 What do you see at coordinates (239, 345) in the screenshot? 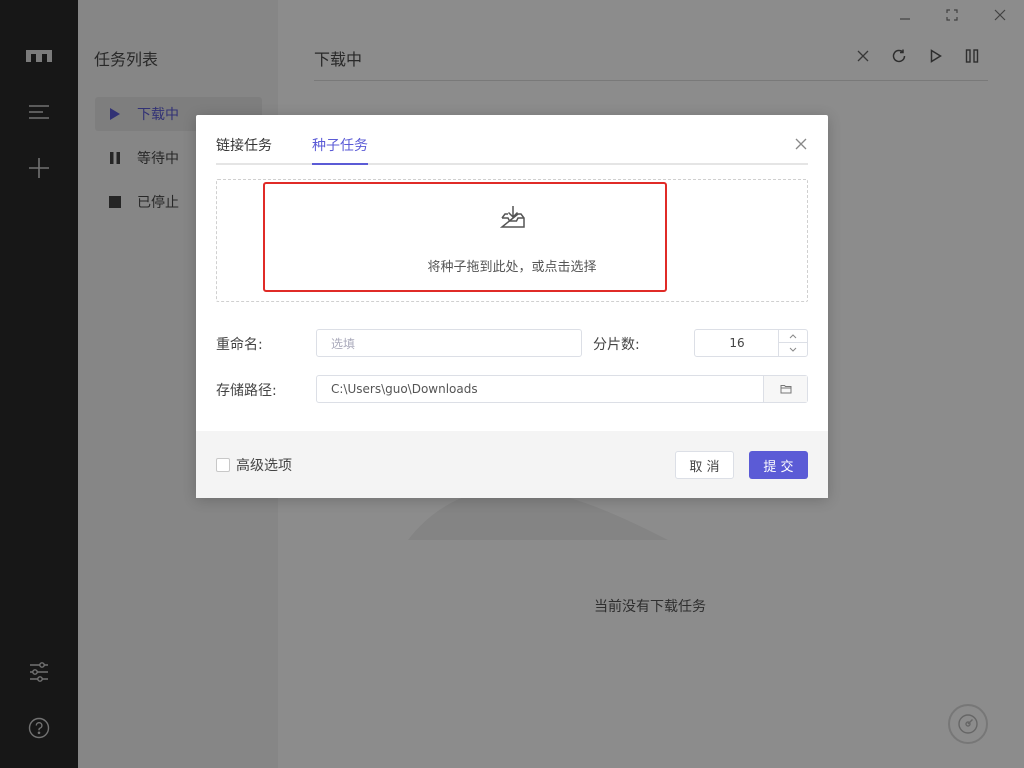
I see `rename-label: 重命名:` at bounding box center [239, 345].